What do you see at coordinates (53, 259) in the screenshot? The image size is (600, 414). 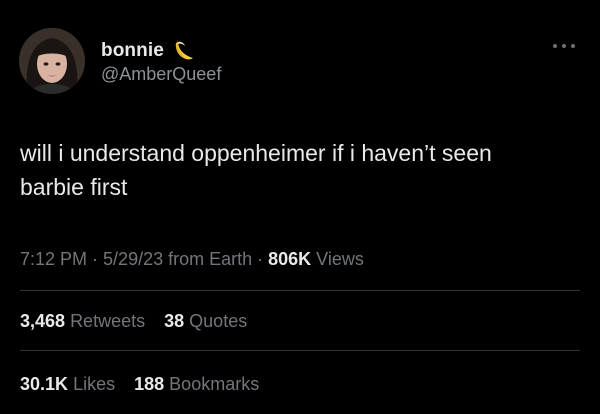 I see `tweet-time: 7:12 PM` at bounding box center [53, 259].